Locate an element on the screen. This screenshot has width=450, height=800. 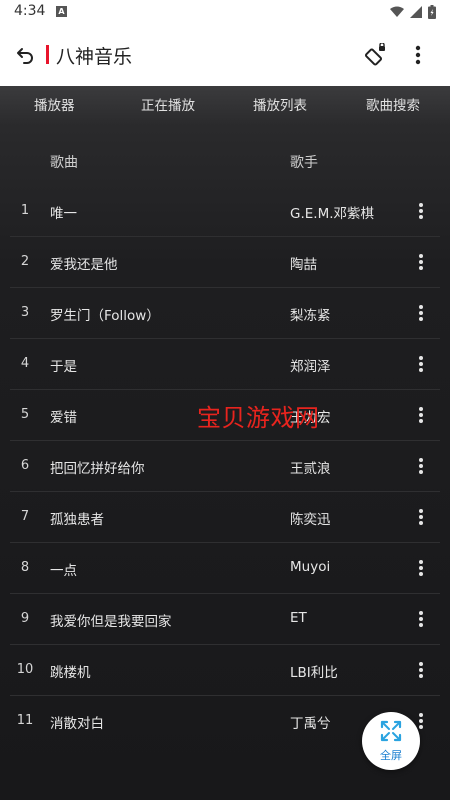
song-title: 爱错 is located at coordinates (63, 418).